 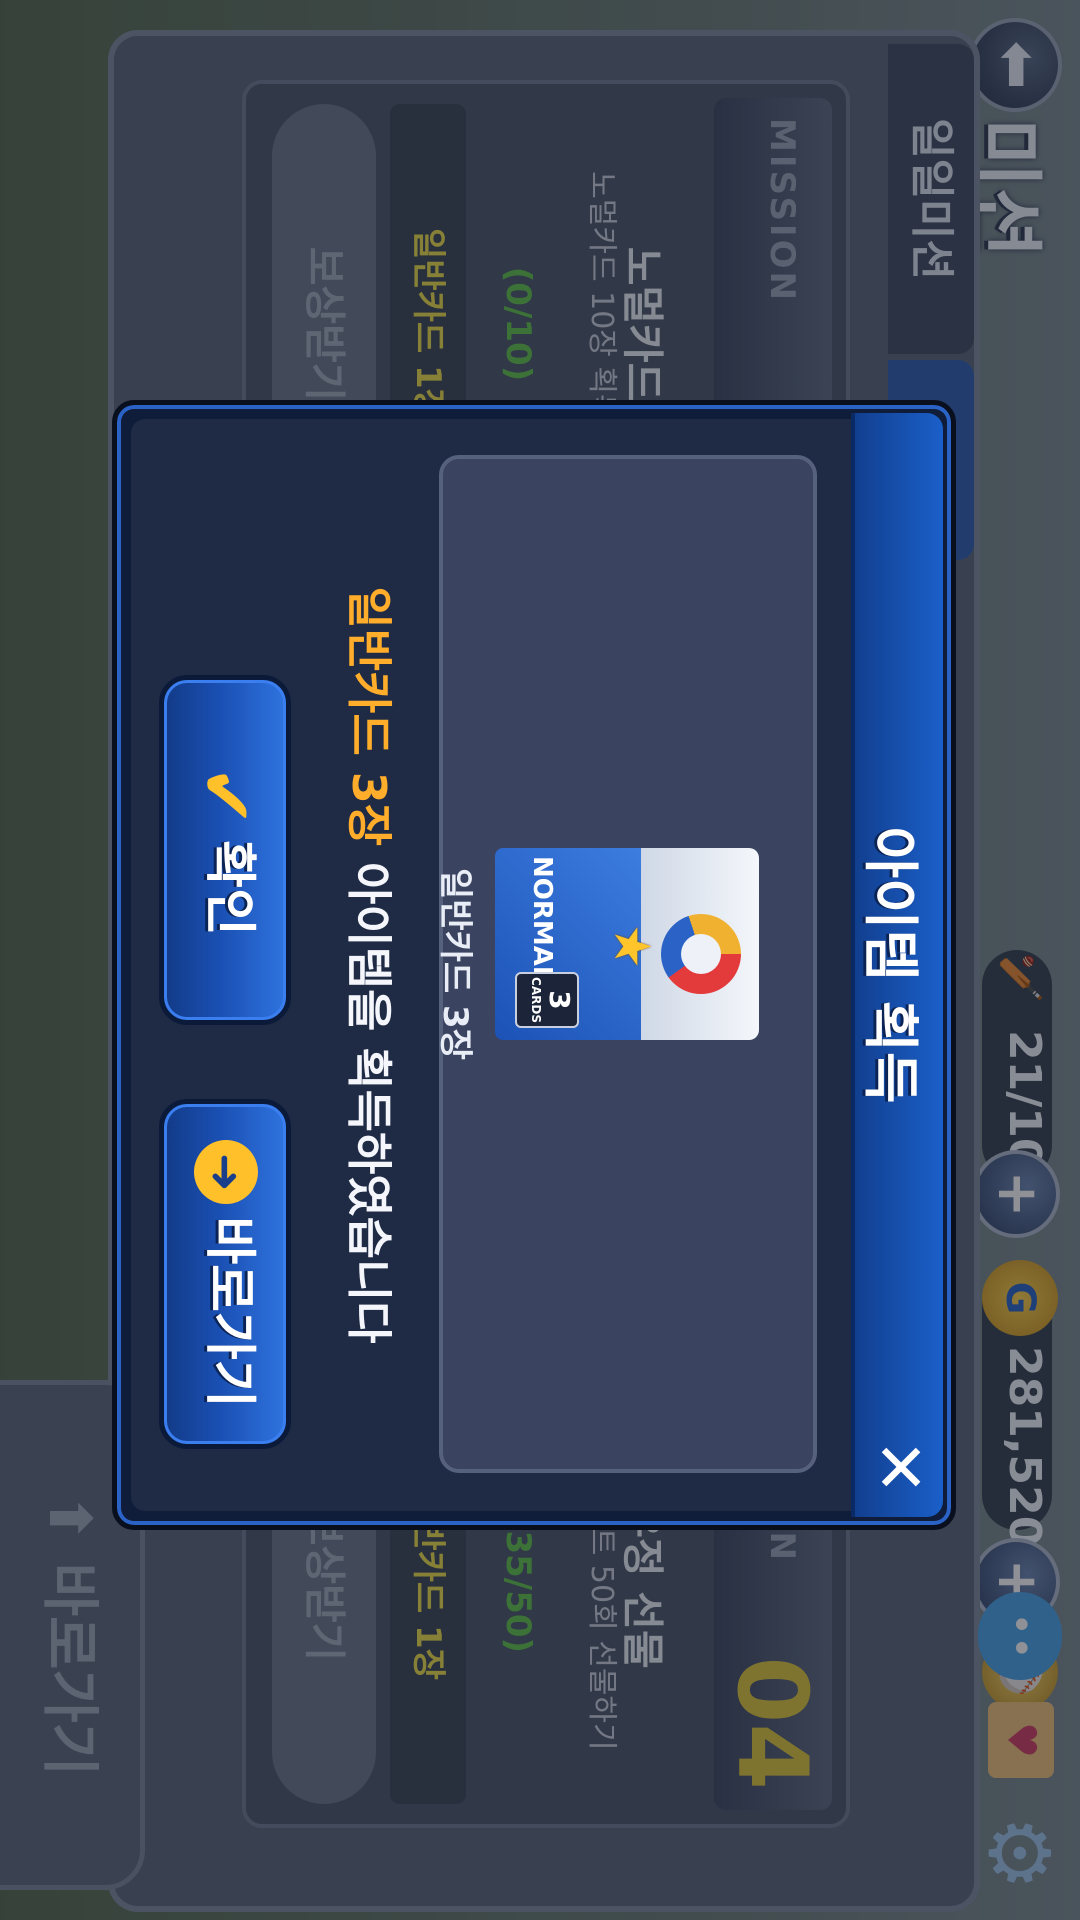 What do you see at coordinates (229, 888) in the screenshot?
I see `confirm-label: 확인` at bounding box center [229, 888].